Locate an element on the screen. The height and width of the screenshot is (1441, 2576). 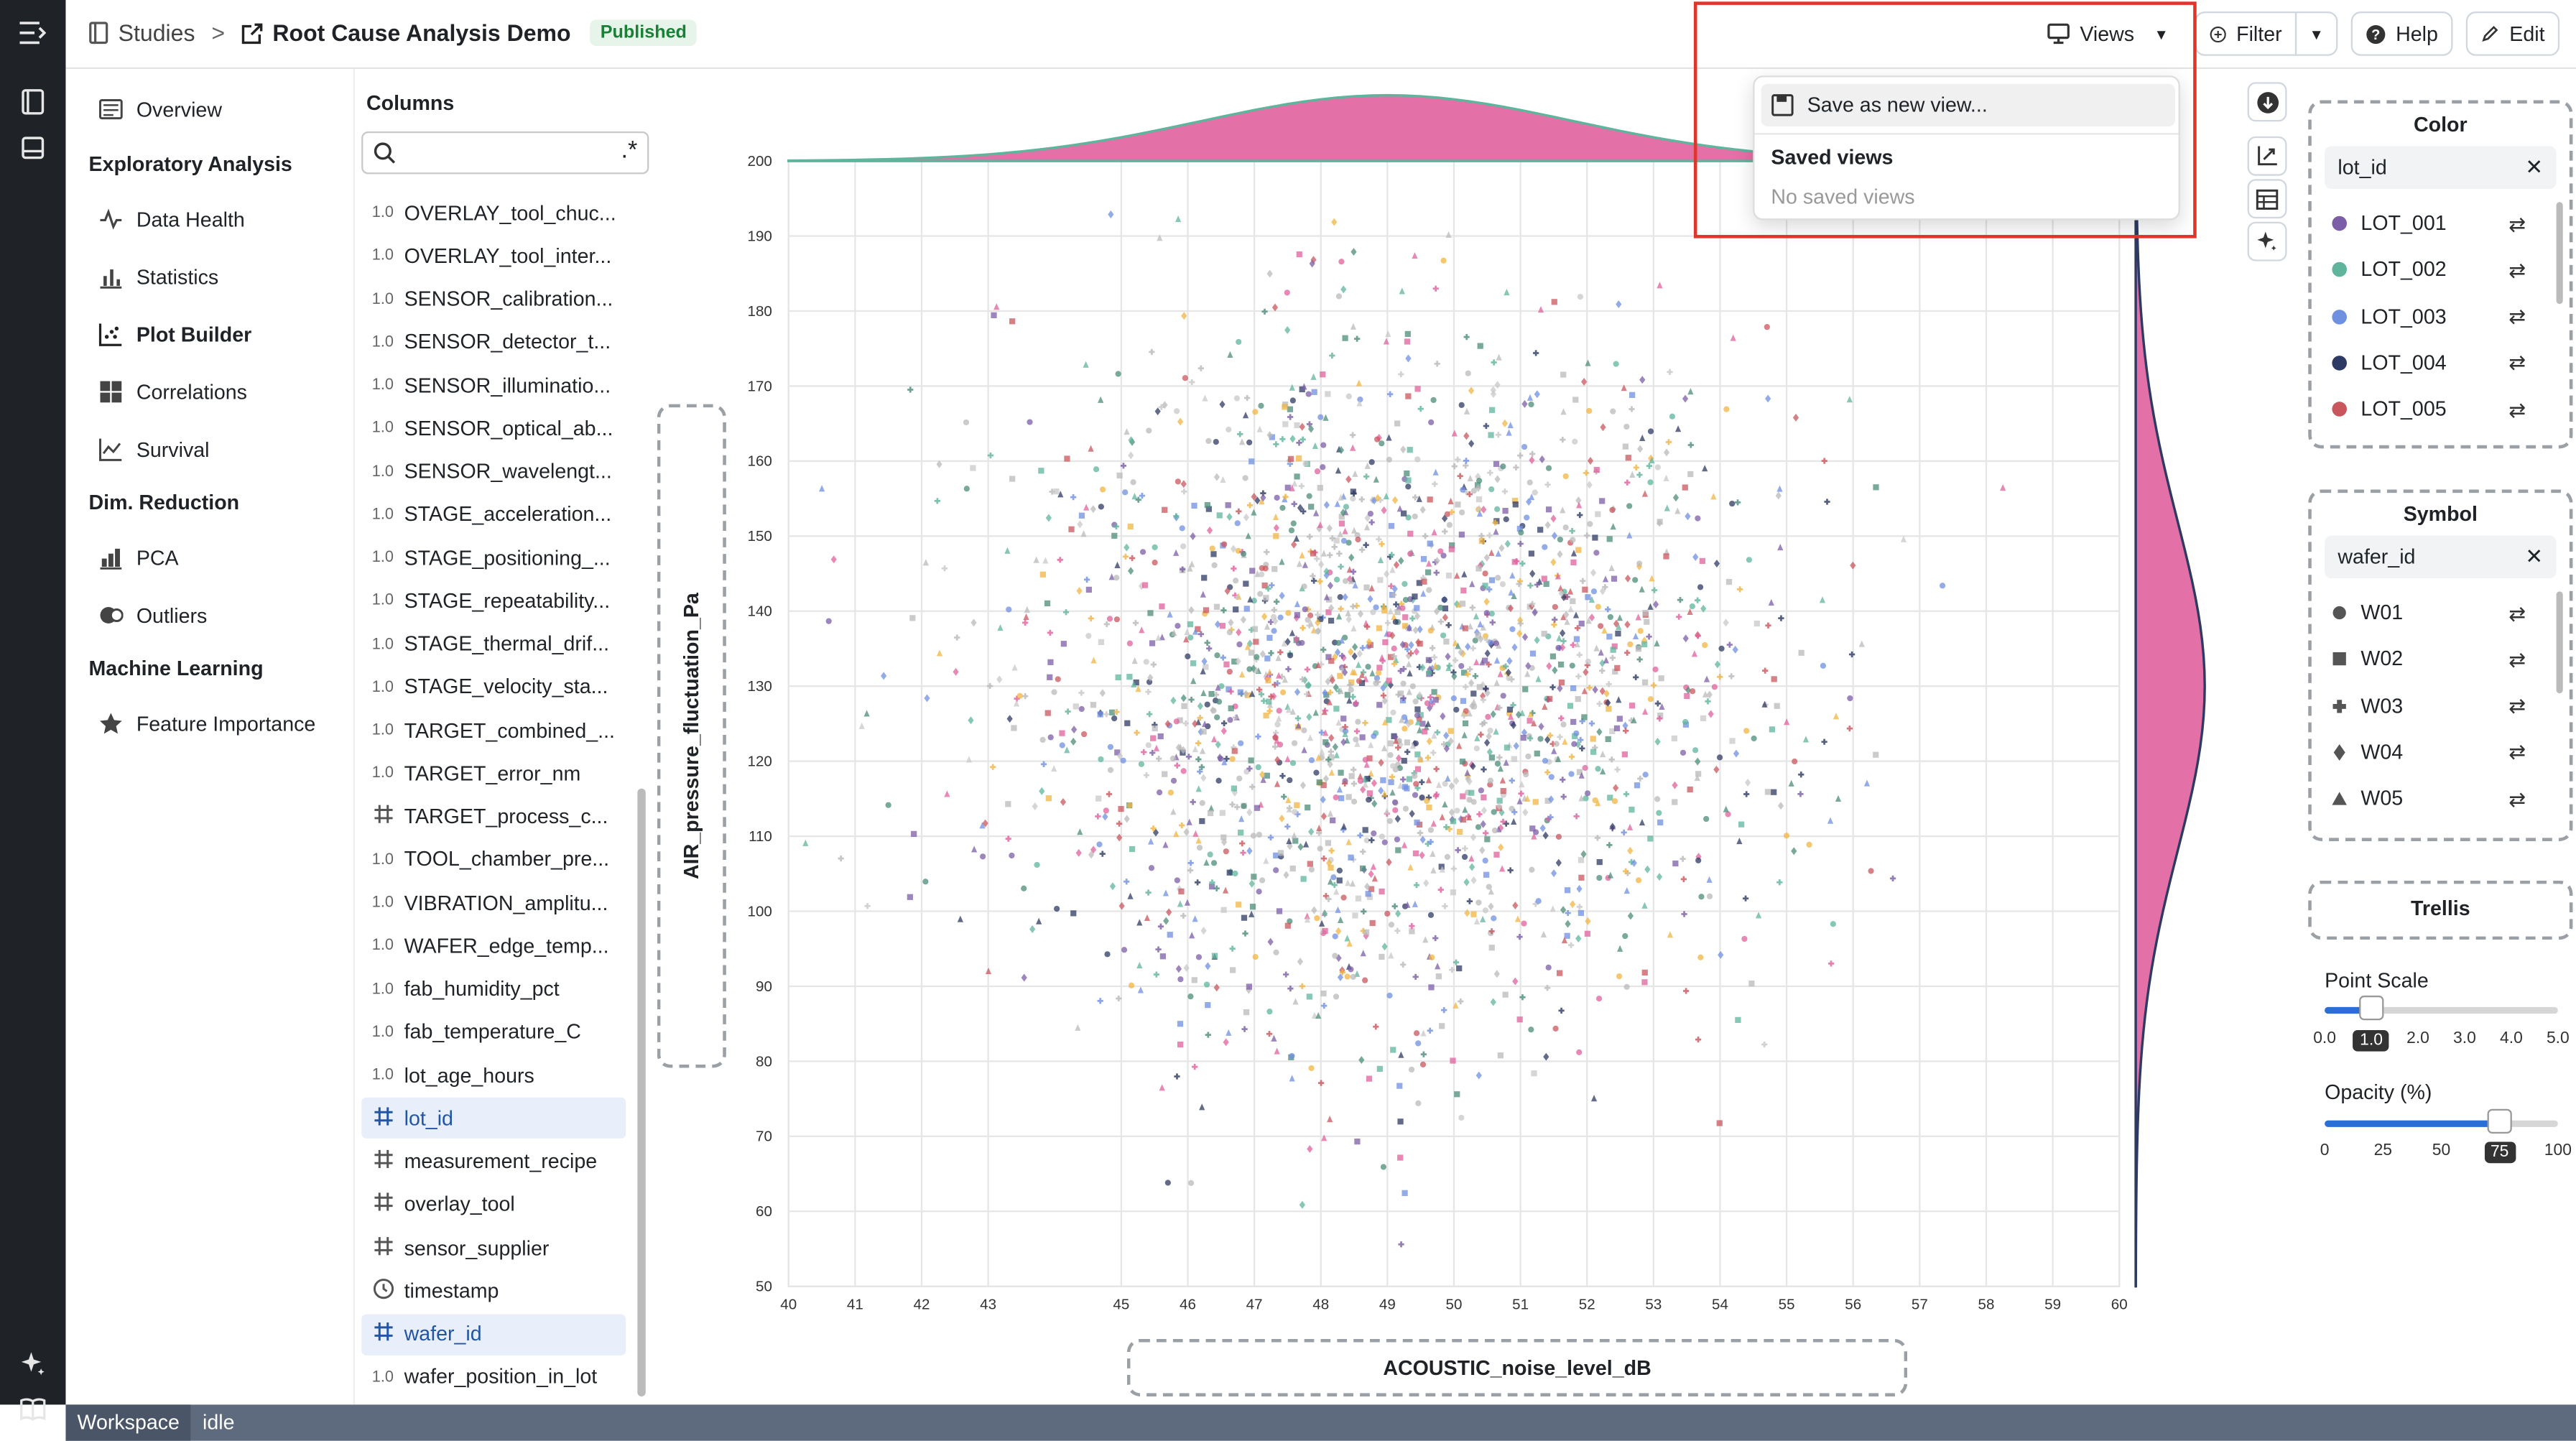
nav-survival: Survival is located at coordinates (154, 449).